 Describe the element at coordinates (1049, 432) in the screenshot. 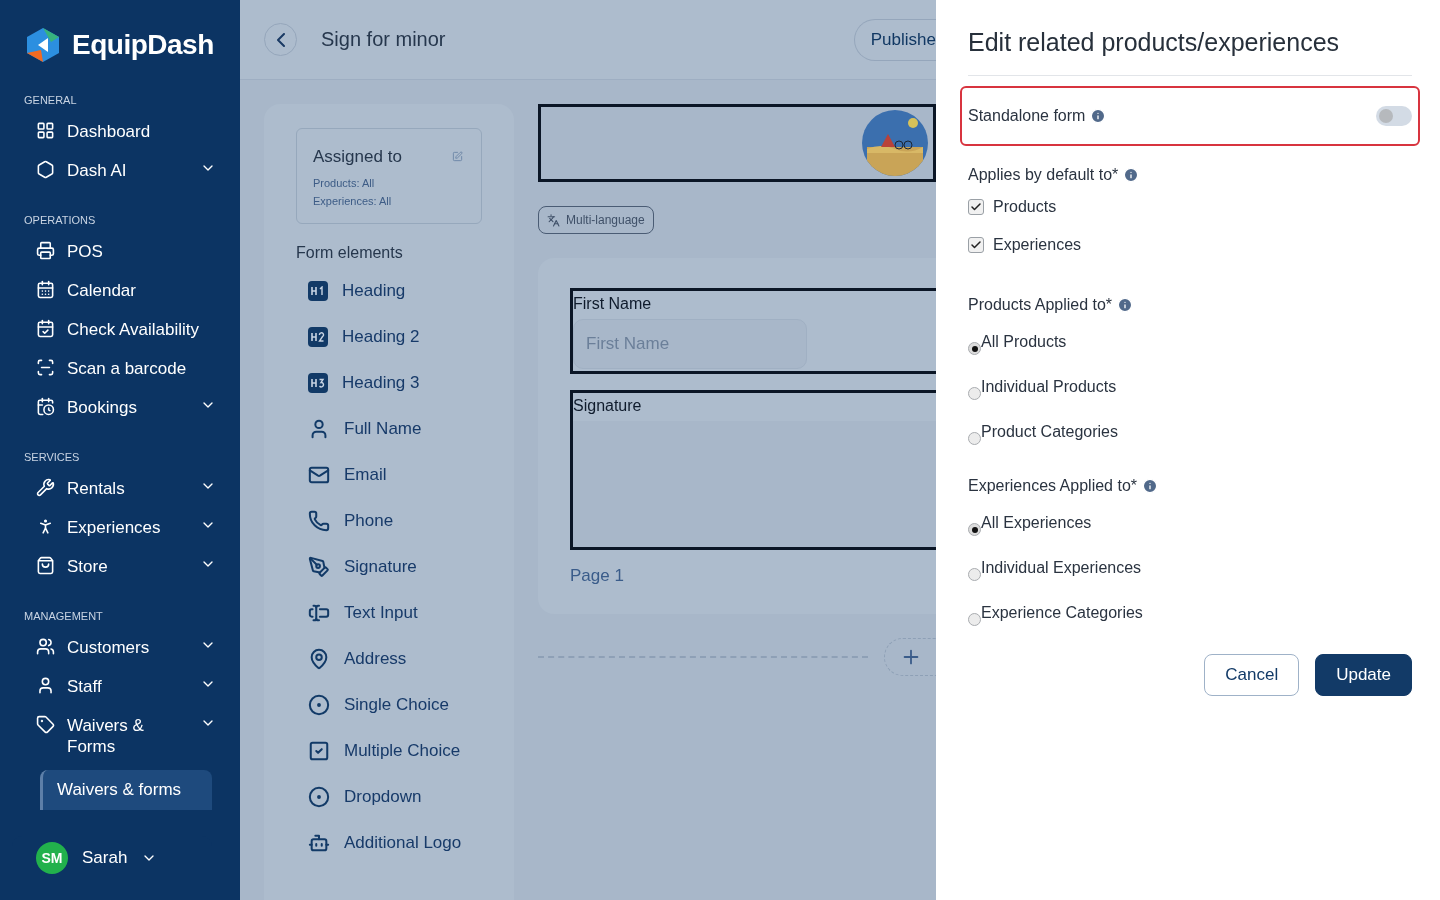

I see `radio-label: Product Categories` at that location.